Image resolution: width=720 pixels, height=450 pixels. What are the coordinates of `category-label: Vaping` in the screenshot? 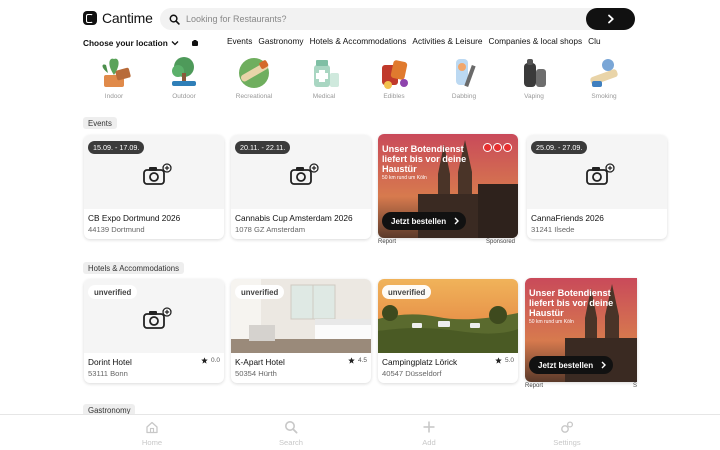 It's located at (534, 96).